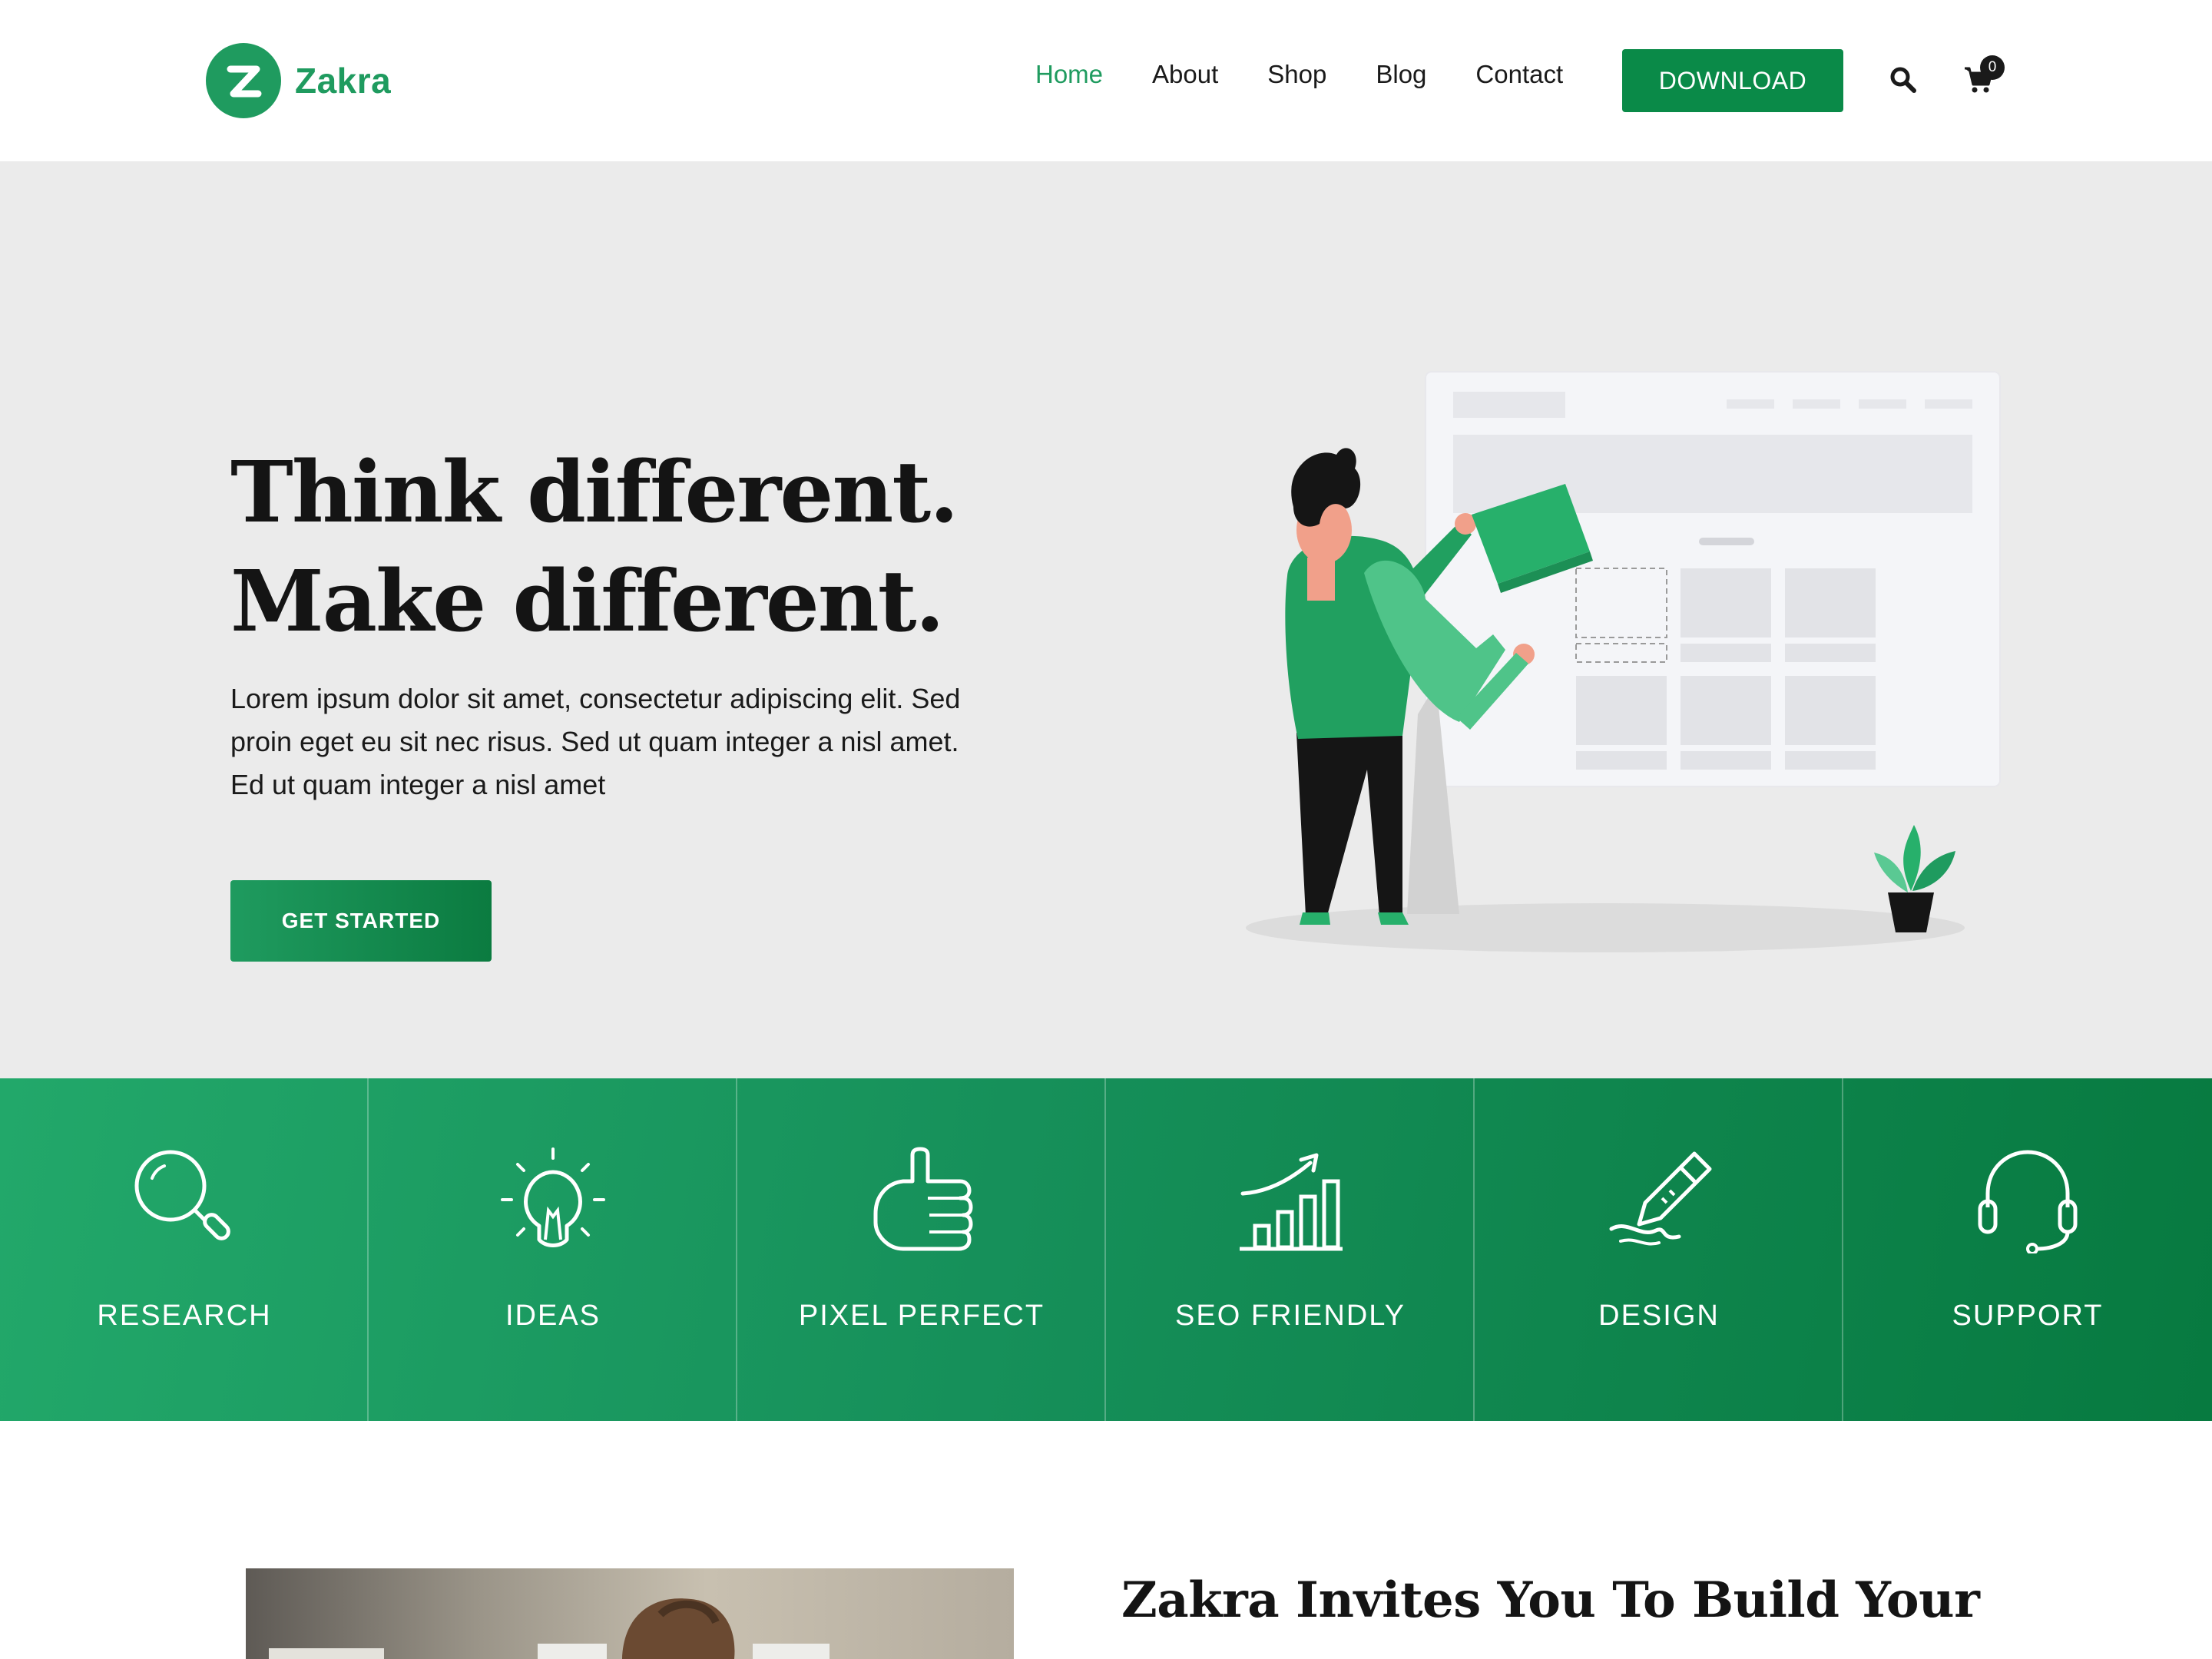 The height and width of the screenshot is (1659, 2212). I want to click on download-button: DOWNLOAD, so click(1733, 81).